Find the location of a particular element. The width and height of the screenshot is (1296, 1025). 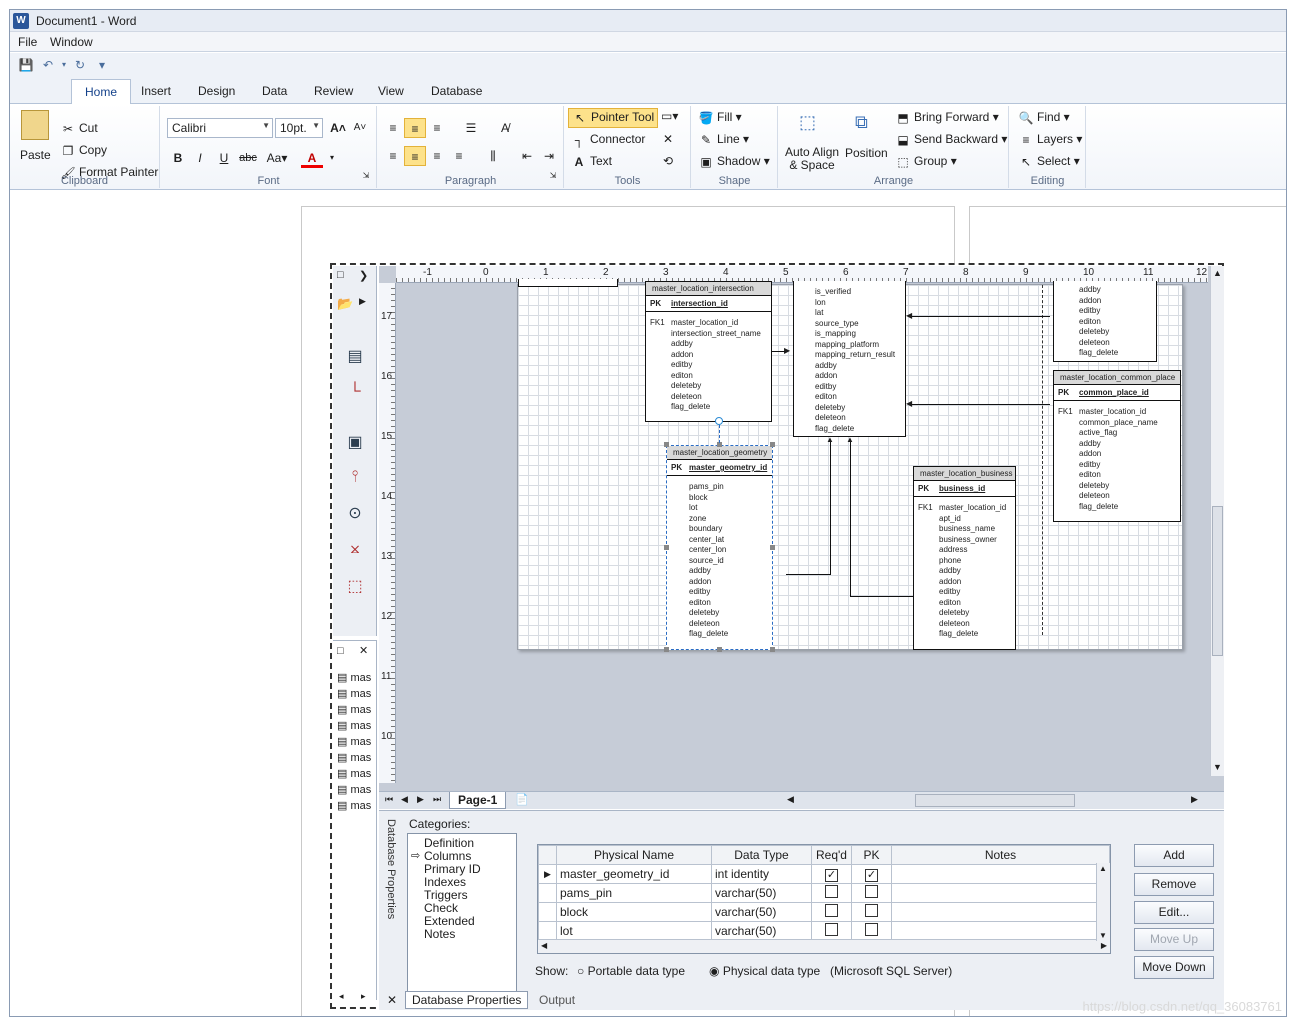

copy-button: ❐ Copy is located at coordinates (83, 151).